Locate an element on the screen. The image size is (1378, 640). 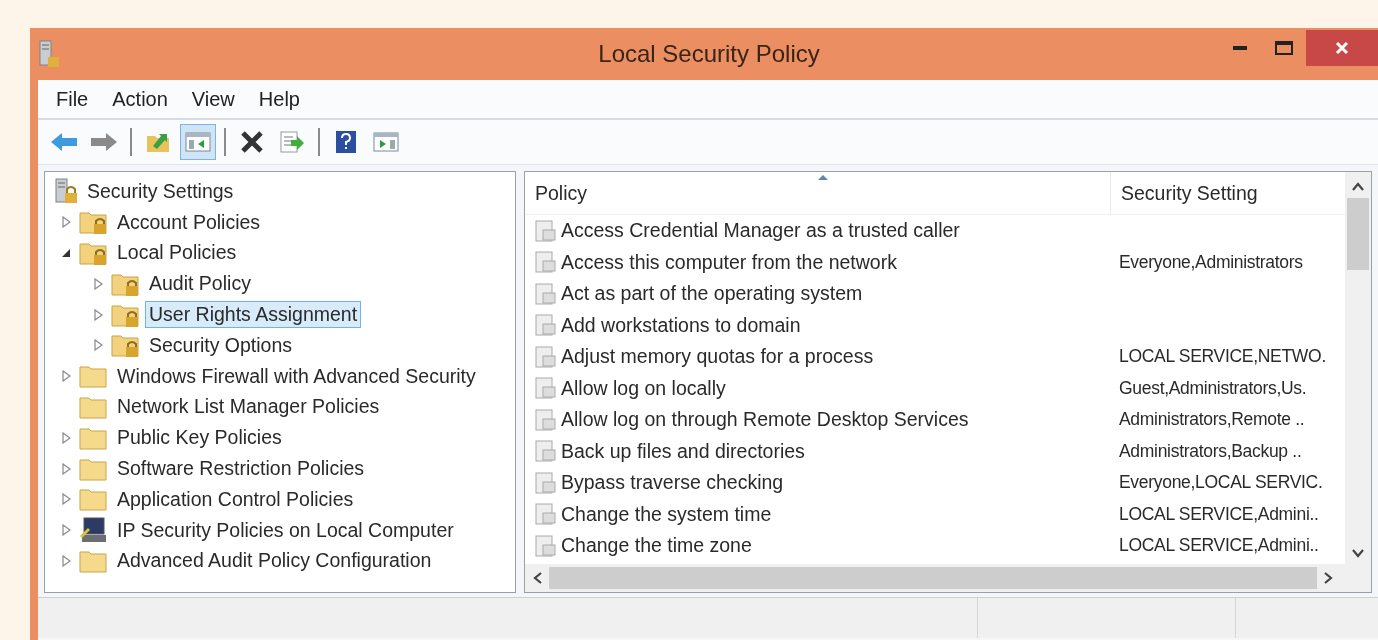
table-cell-text: Administrators,Remote .. is located at coordinates (1212, 420).